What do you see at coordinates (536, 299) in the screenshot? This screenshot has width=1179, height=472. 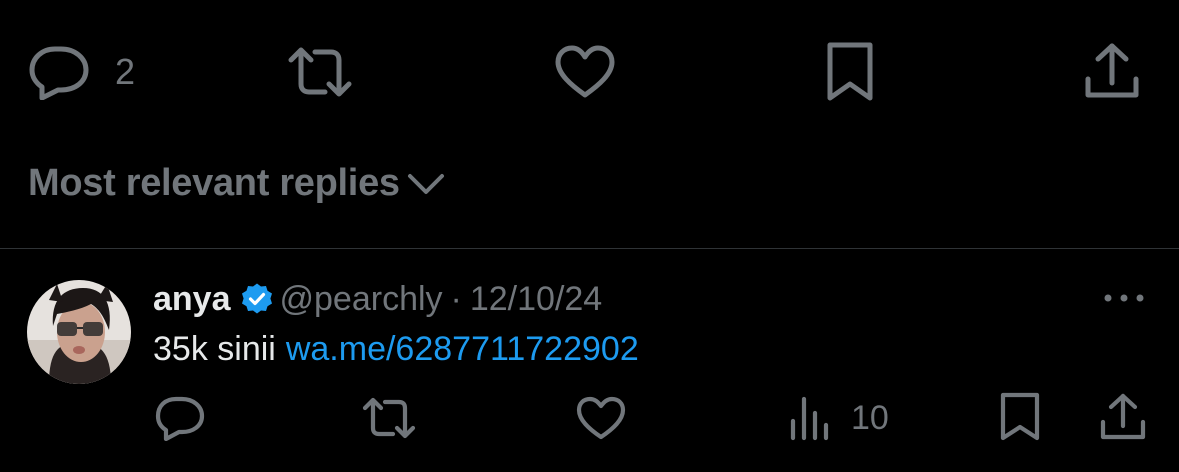 I see `reply-date: 12/10/24` at bounding box center [536, 299].